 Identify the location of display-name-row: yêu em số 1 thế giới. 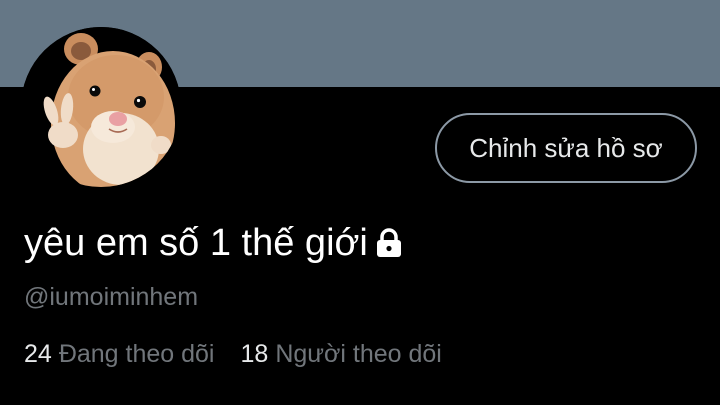
(214, 243).